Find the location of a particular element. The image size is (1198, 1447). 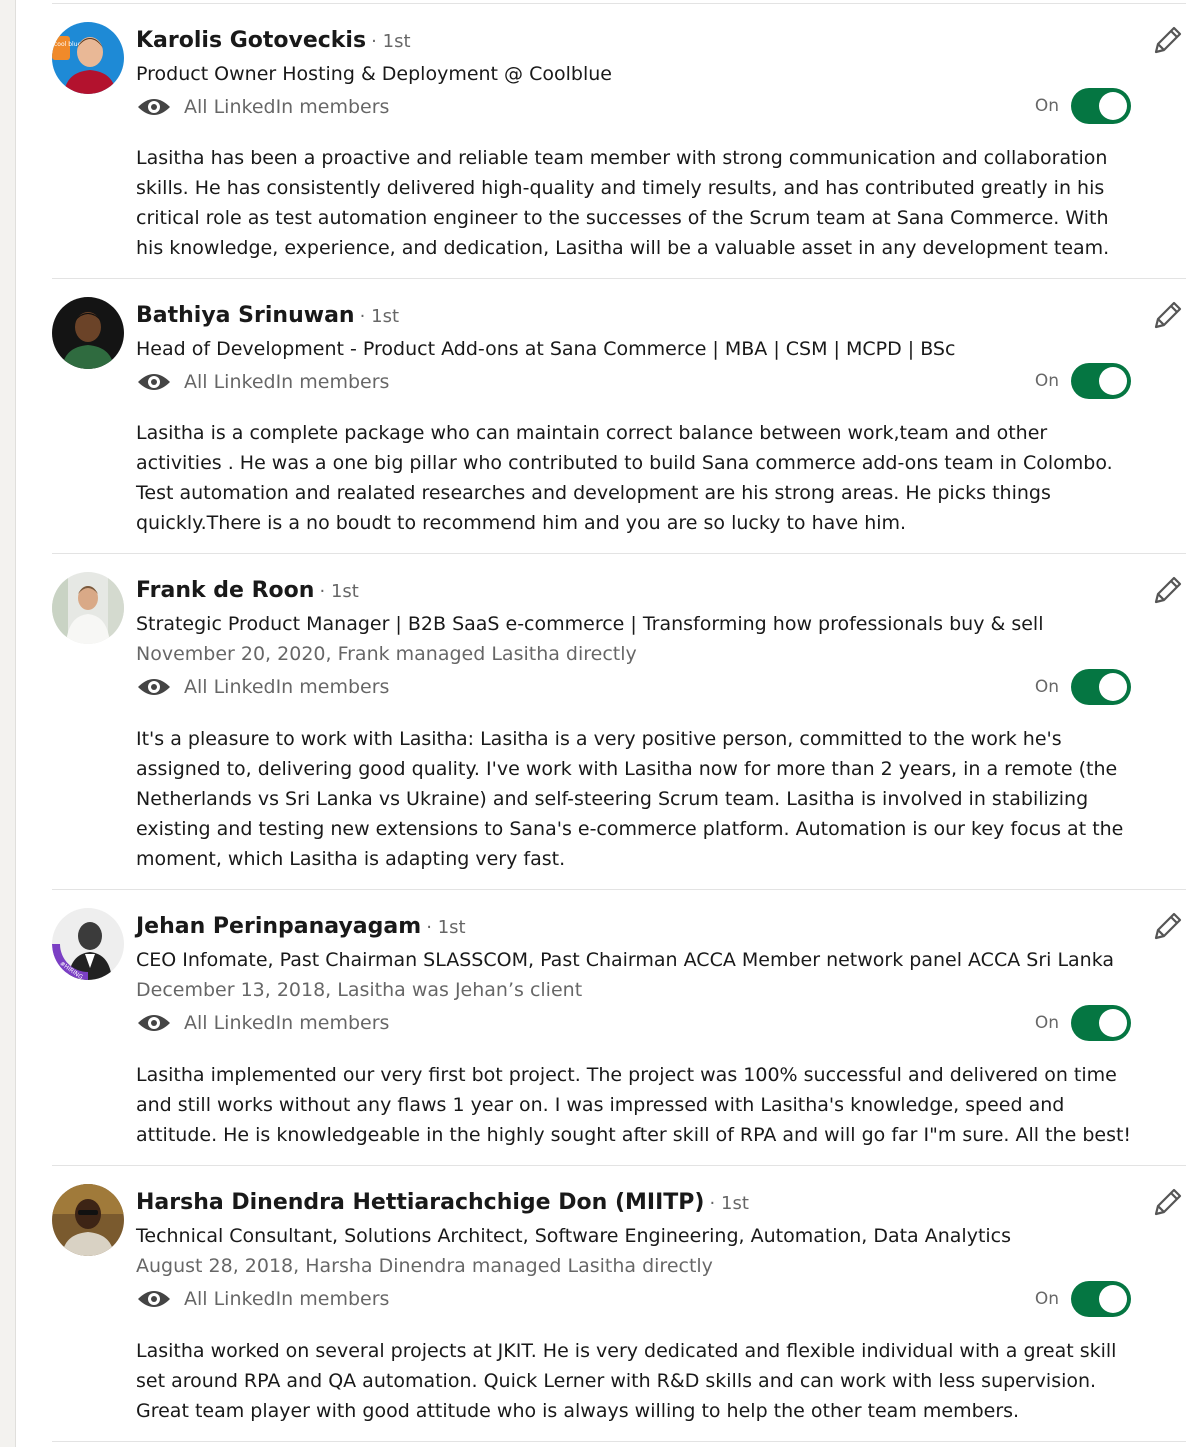

left-gutter is located at coordinates (8, 723).